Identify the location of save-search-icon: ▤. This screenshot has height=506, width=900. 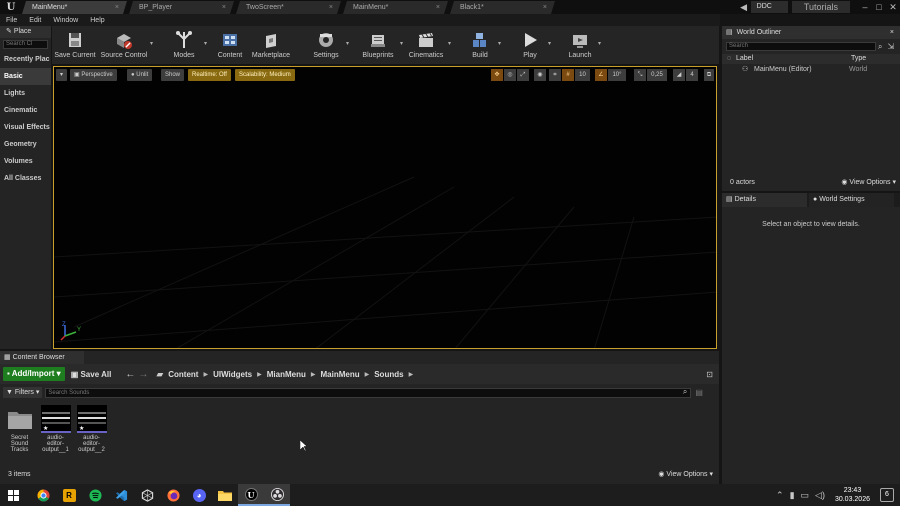
(699, 392).